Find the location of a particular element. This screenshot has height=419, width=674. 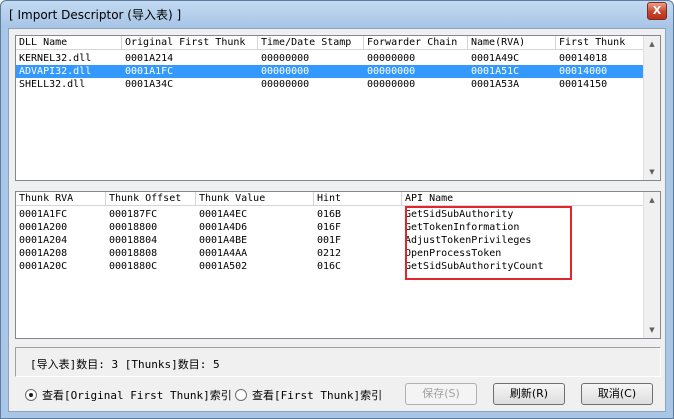

table-cell: 0001A4AA is located at coordinates (223, 253).